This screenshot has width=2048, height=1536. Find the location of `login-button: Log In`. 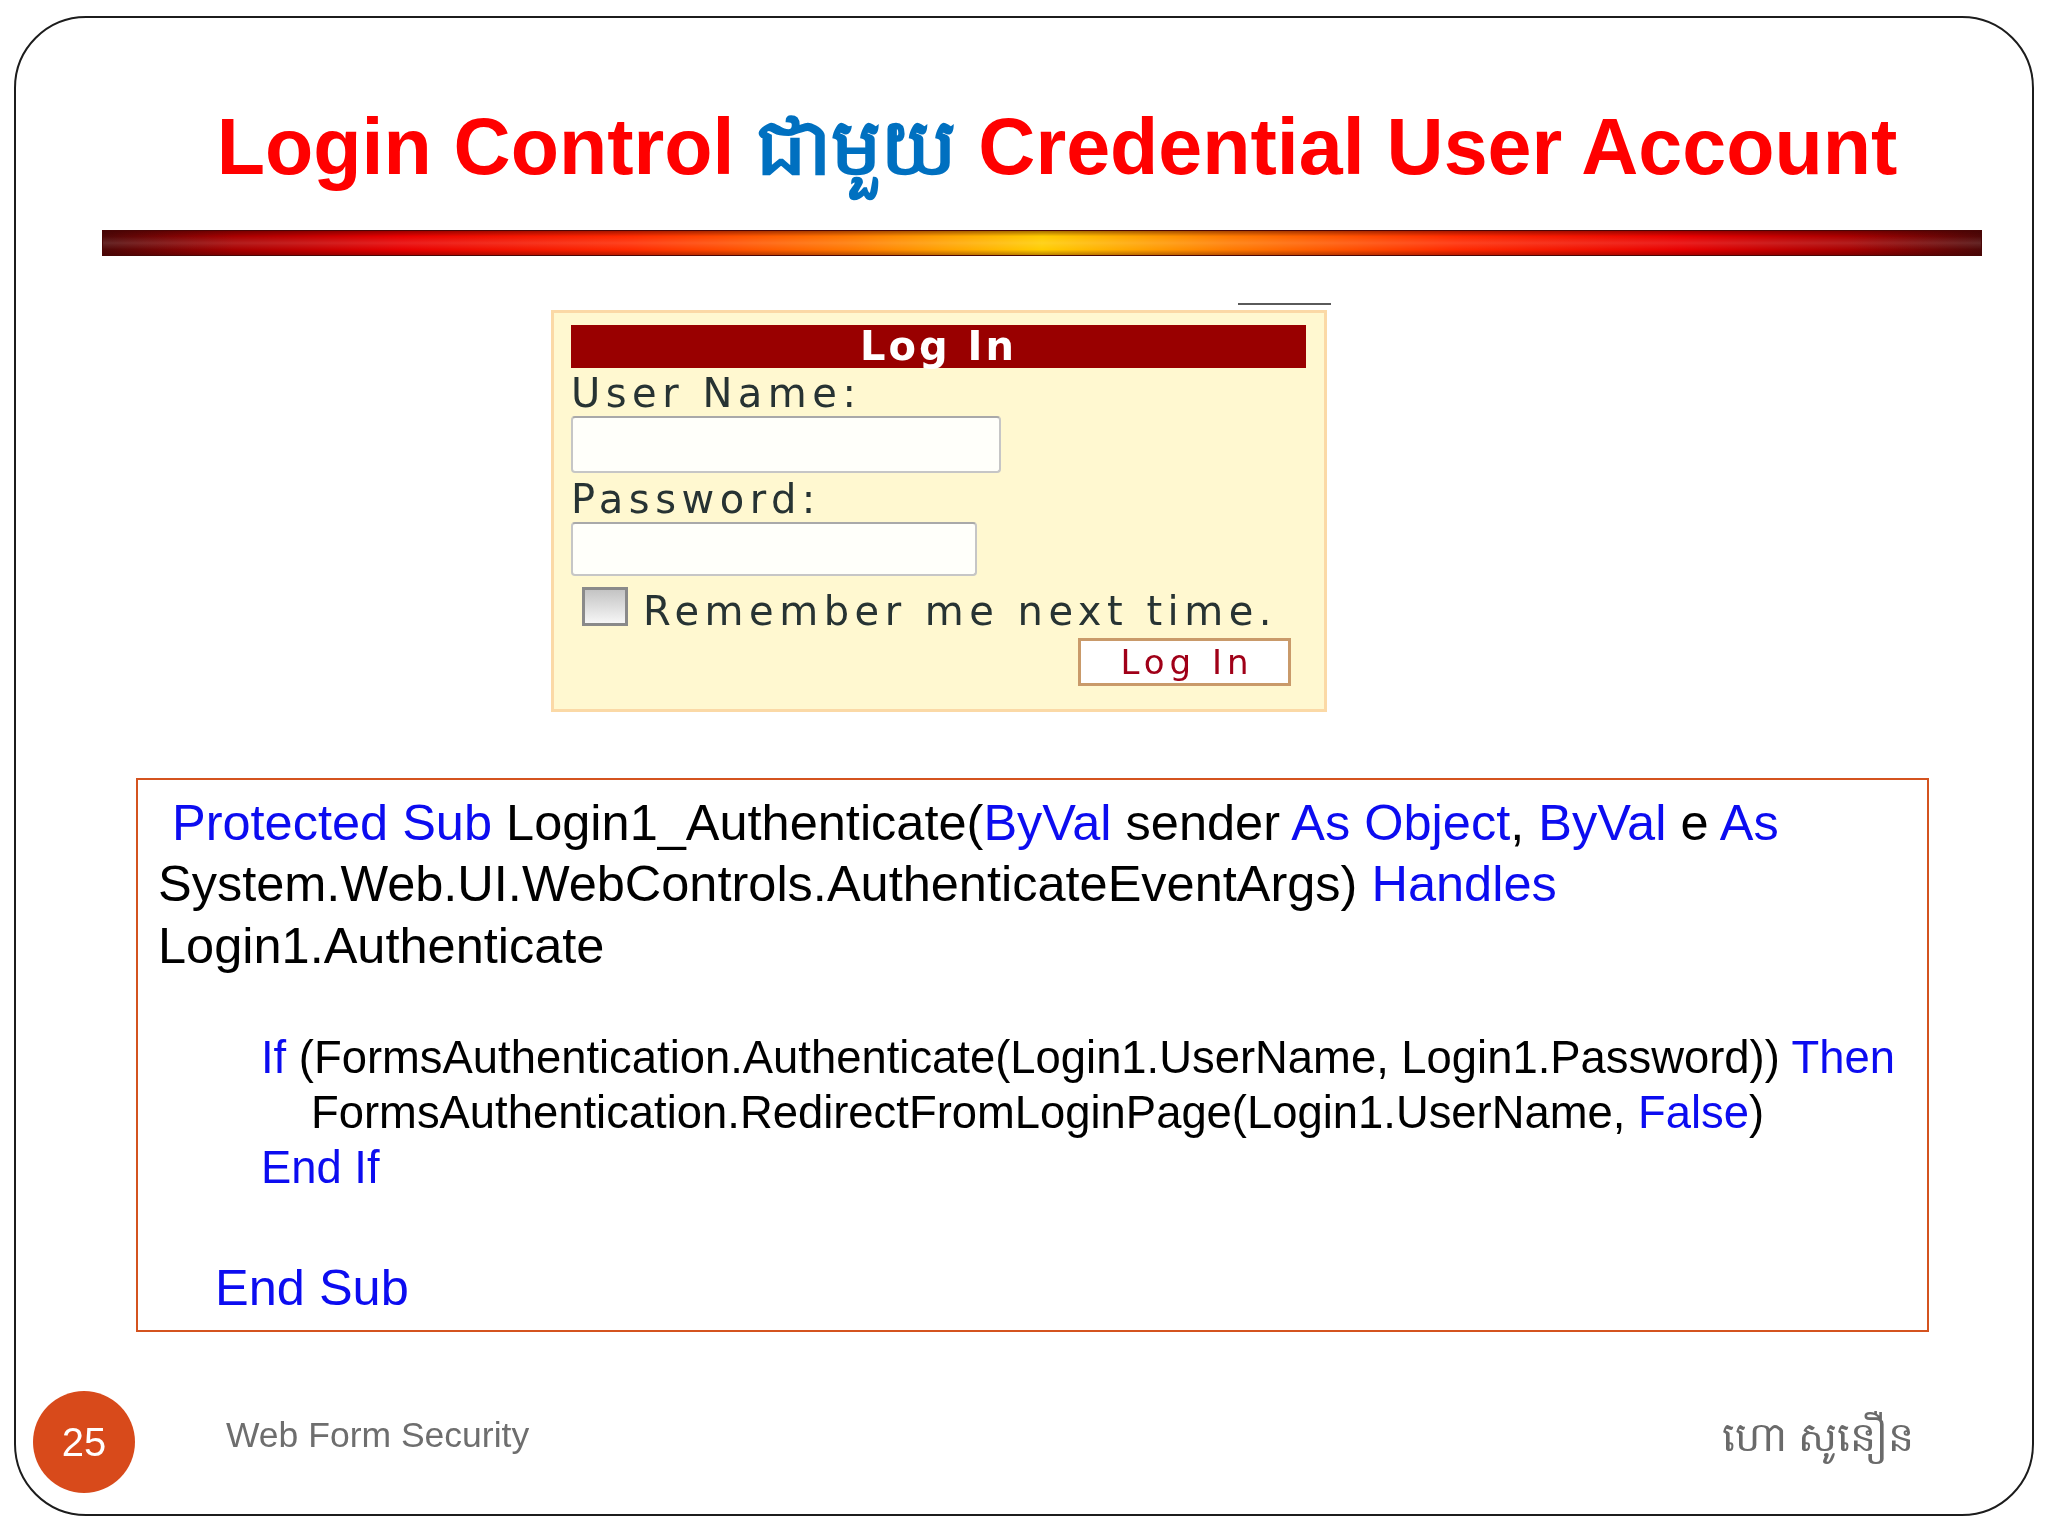

login-button: Log In is located at coordinates (1184, 662).